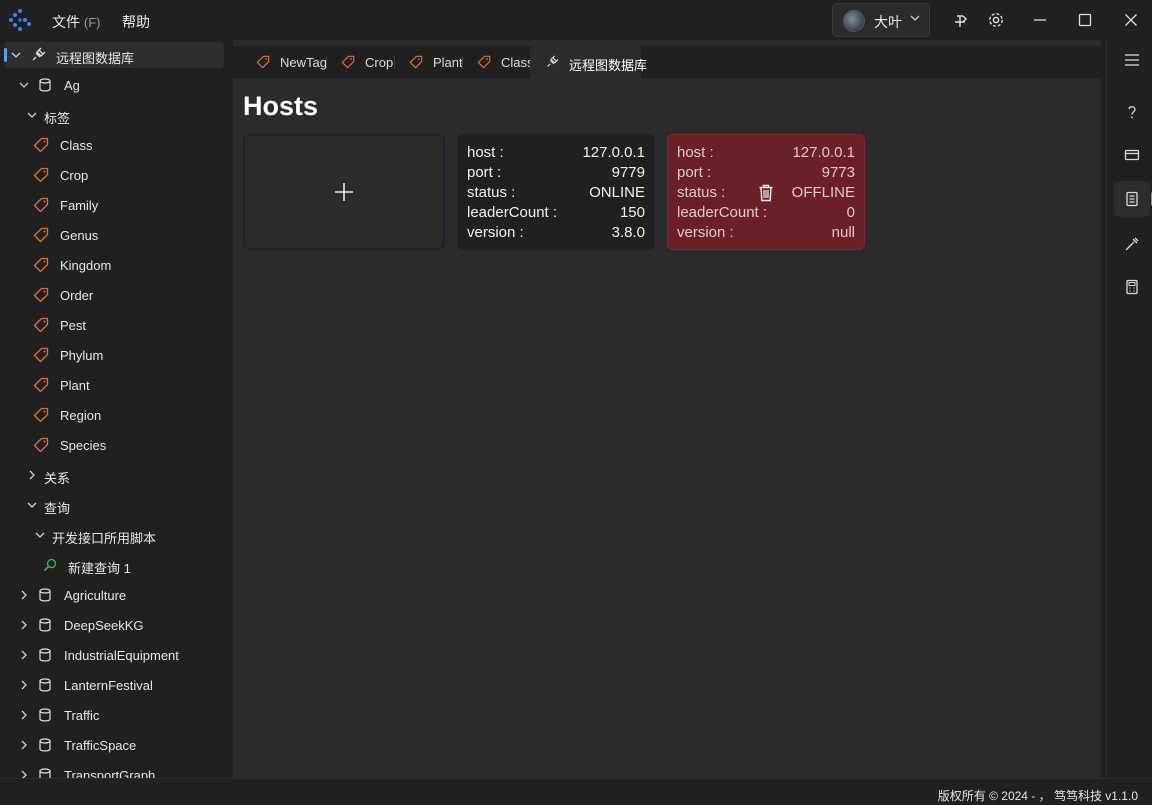 This screenshot has height=805, width=1152. What do you see at coordinates (115, 475) in the screenshot?
I see `tree-edges-group: 关系` at bounding box center [115, 475].